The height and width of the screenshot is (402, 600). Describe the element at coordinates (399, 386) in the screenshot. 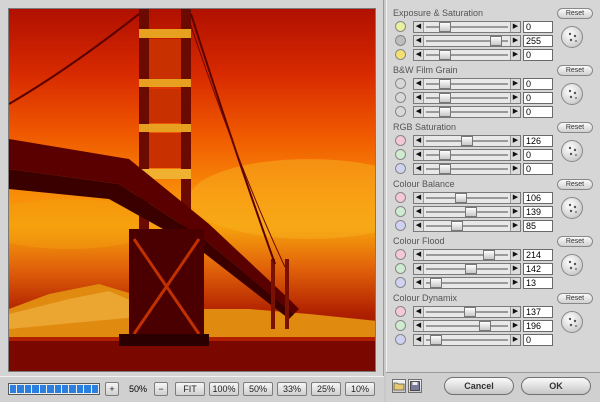

I see `open-folder-icon` at that location.